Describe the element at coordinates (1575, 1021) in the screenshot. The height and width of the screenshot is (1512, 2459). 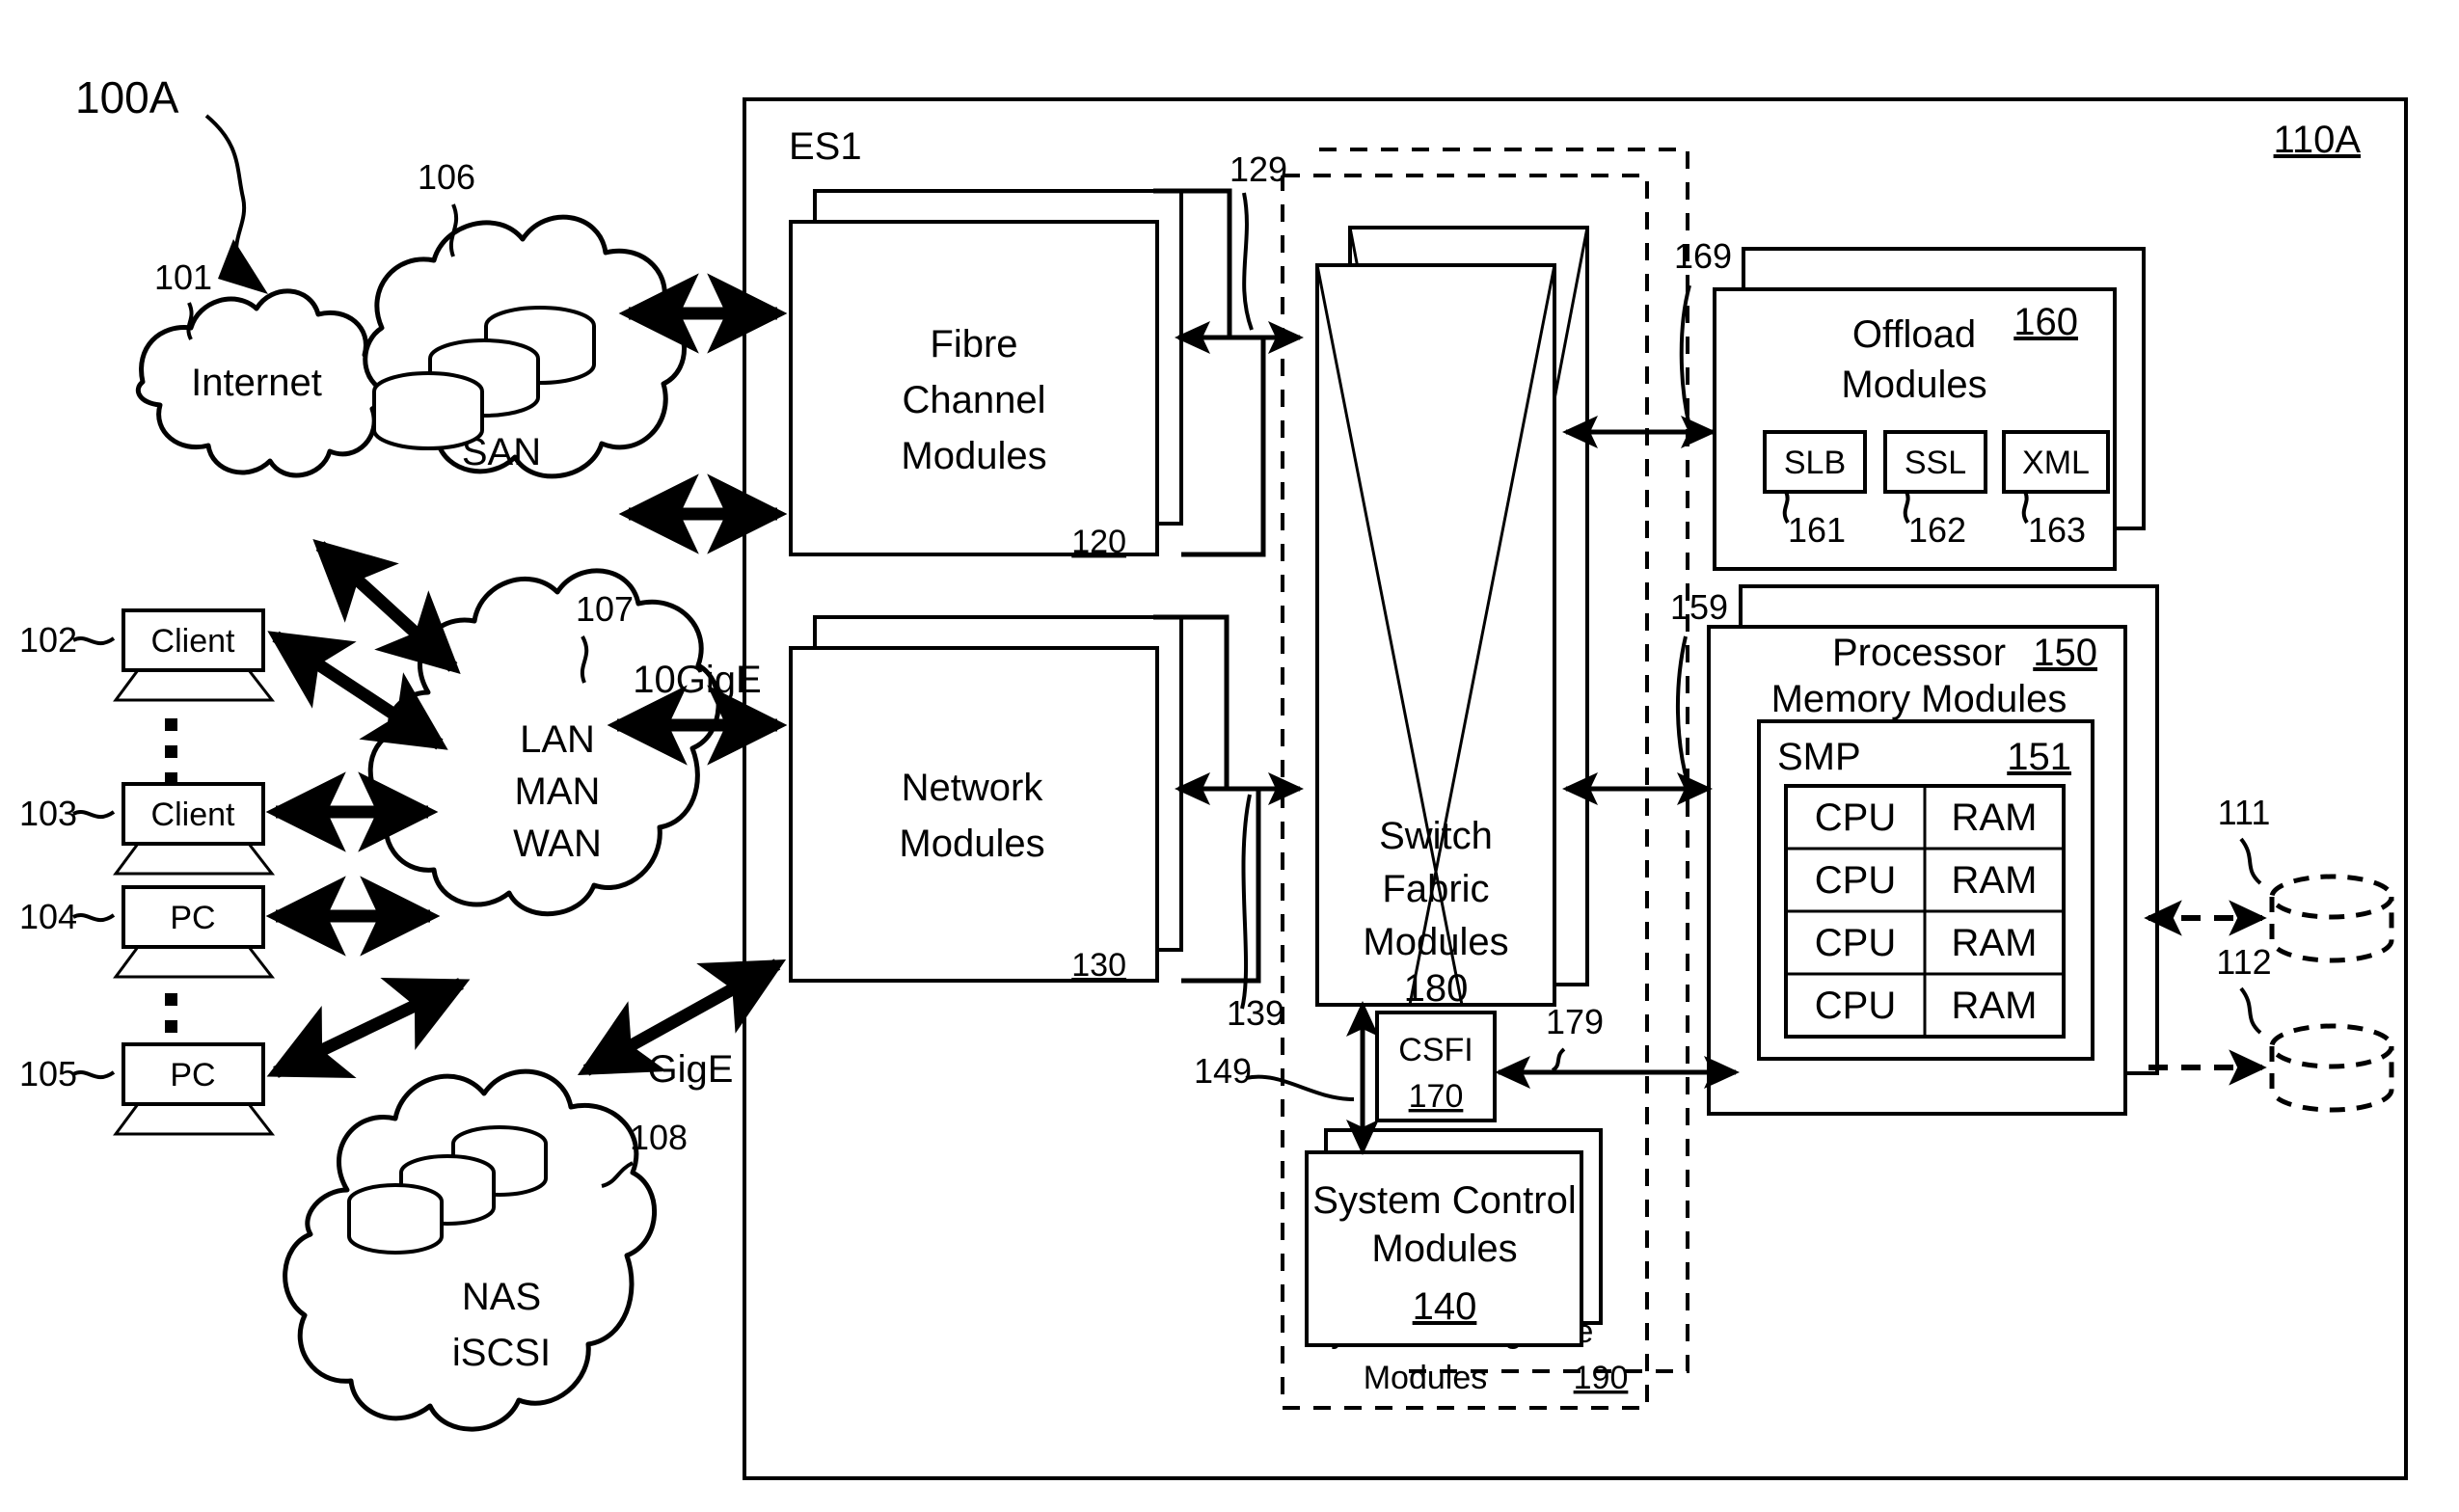
I see `csfi-bus-ref: 179` at that location.